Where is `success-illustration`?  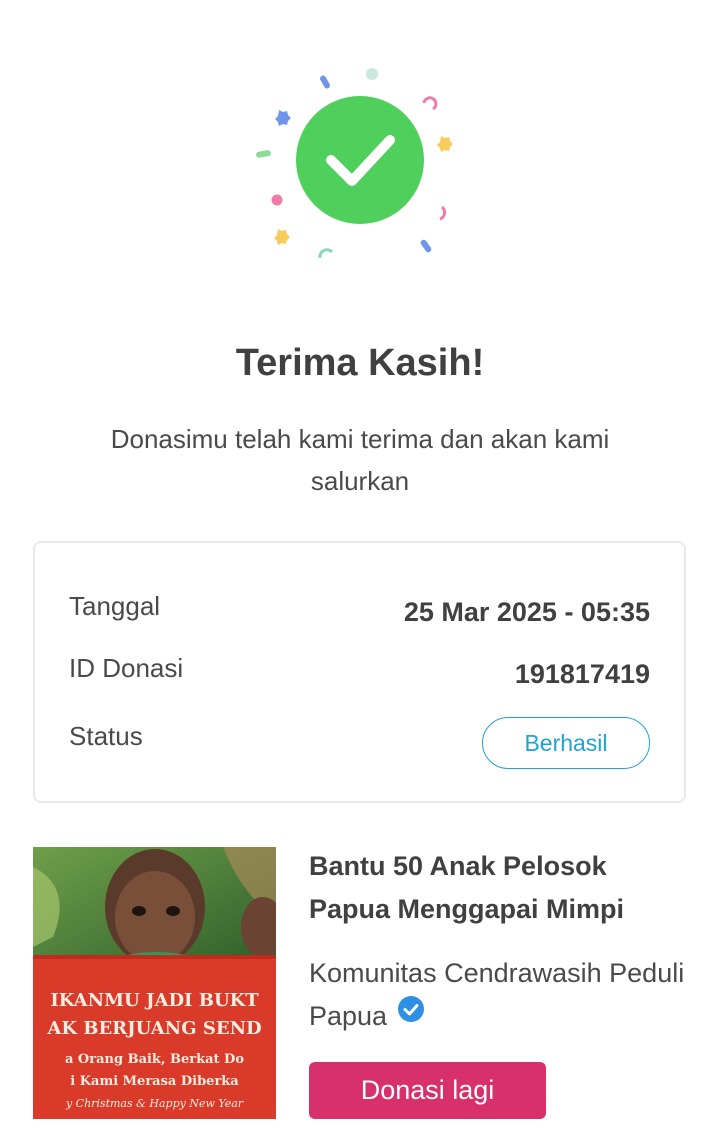
success-illustration is located at coordinates (354, 163).